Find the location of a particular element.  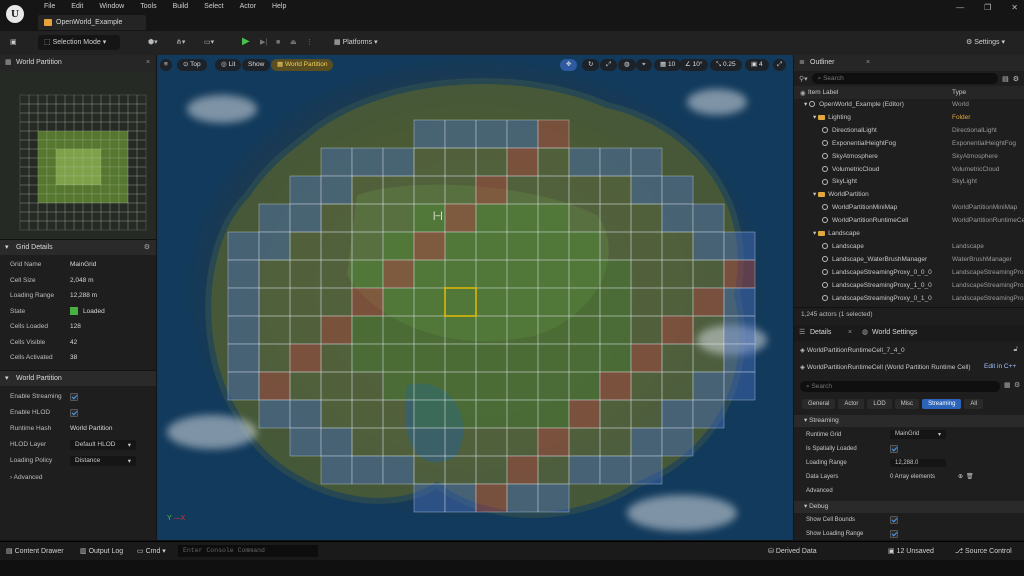

surface-snap-icon: ⌖ is located at coordinates (644, 65).